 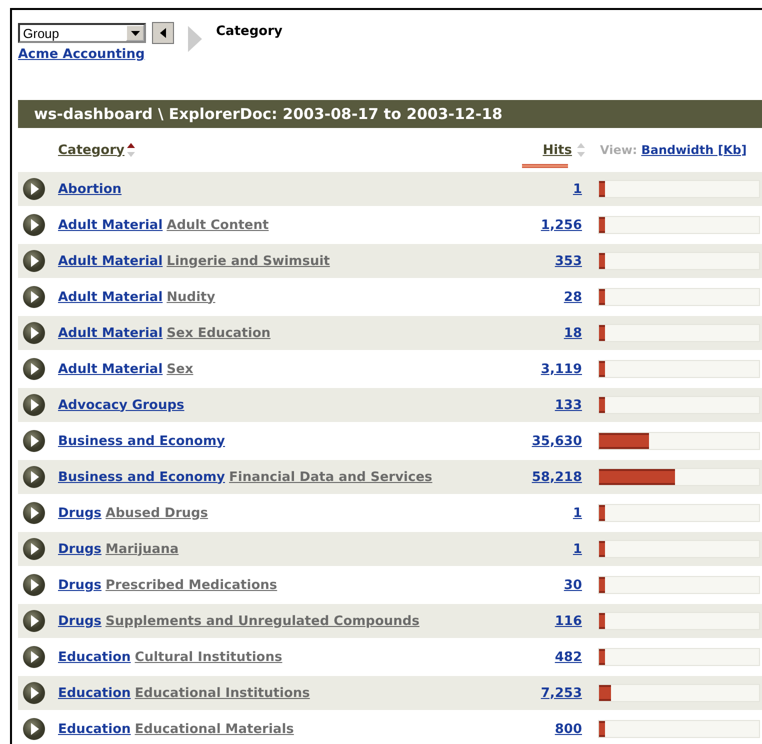 I want to click on subcategory-link: Educational Institutions, so click(x=222, y=693).